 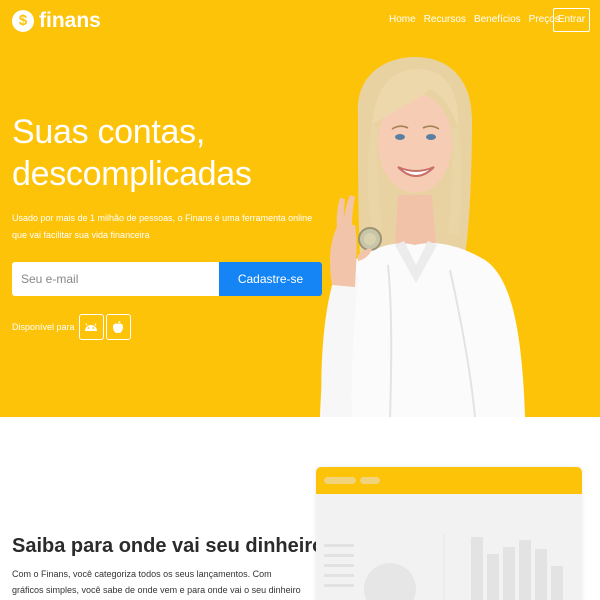 I want to click on android-store-button, so click(x=91, y=327).